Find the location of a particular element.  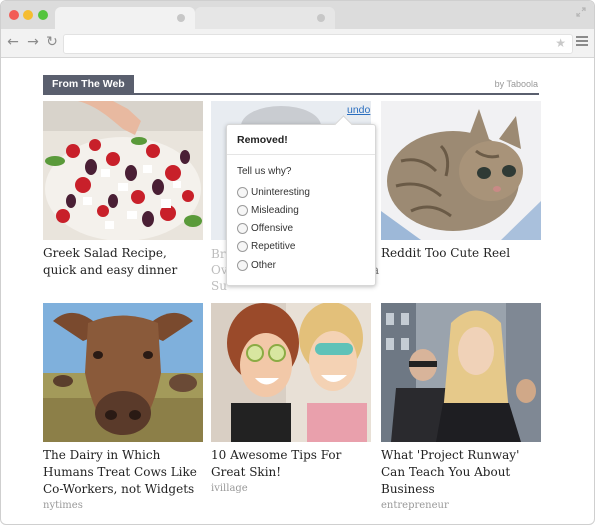

expand-icon is located at coordinates (581, 12).